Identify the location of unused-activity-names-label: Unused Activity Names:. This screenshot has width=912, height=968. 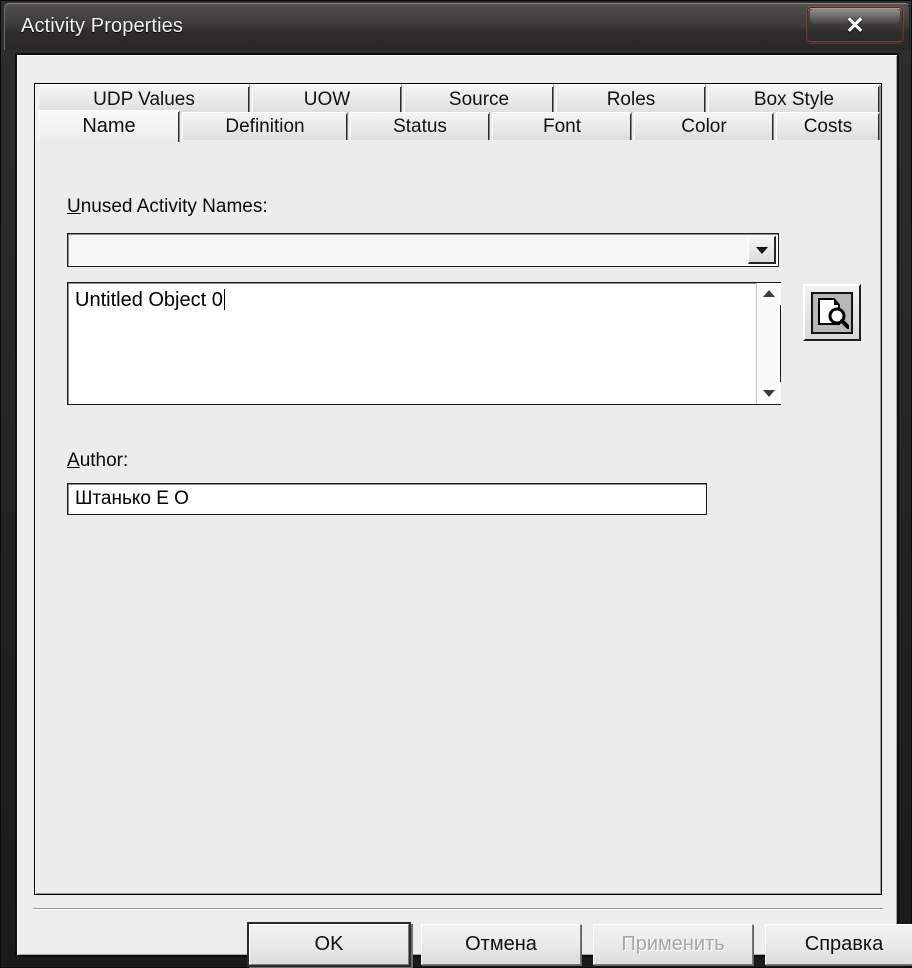
(167, 207).